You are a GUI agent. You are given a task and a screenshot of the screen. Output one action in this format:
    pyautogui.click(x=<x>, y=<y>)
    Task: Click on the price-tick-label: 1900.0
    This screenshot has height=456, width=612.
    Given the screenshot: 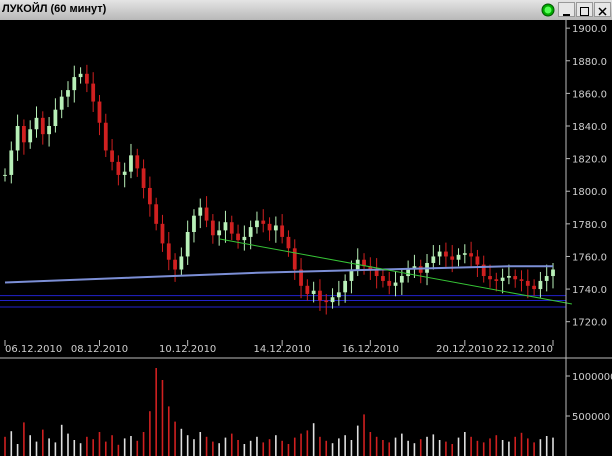 What is the action you would take?
    pyautogui.click(x=589, y=29)
    